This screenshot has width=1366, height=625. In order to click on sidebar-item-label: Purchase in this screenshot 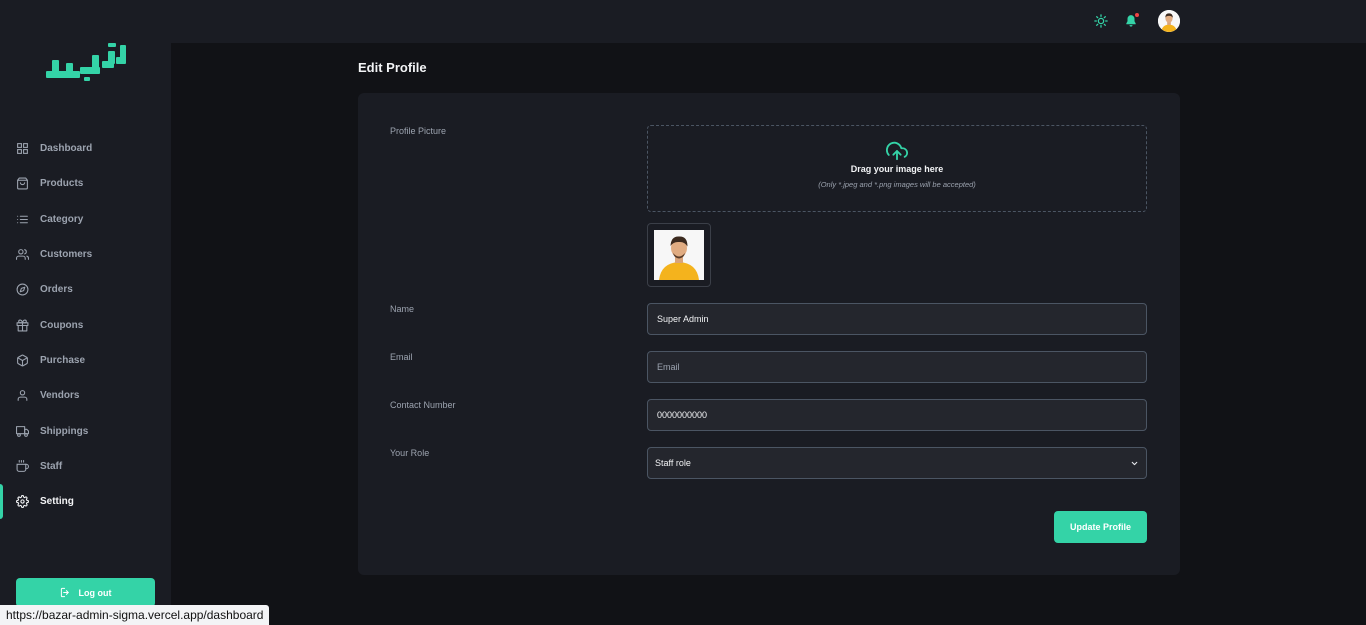, I will do `click(63, 360)`.